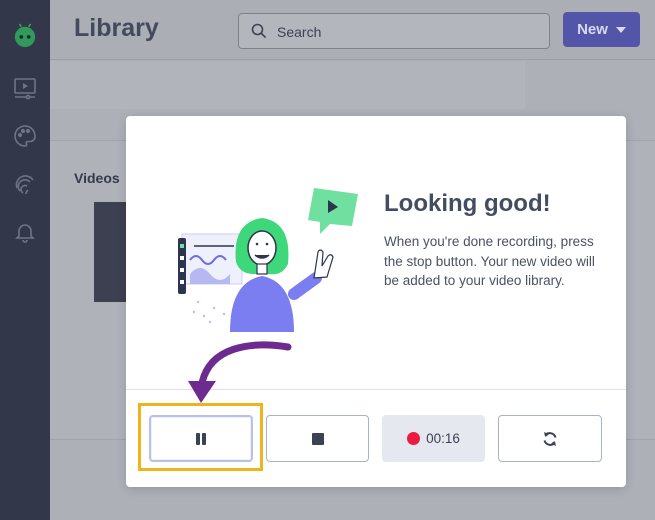 The width and height of the screenshot is (655, 520). I want to click on new-button-label: New, so click(592, 29).